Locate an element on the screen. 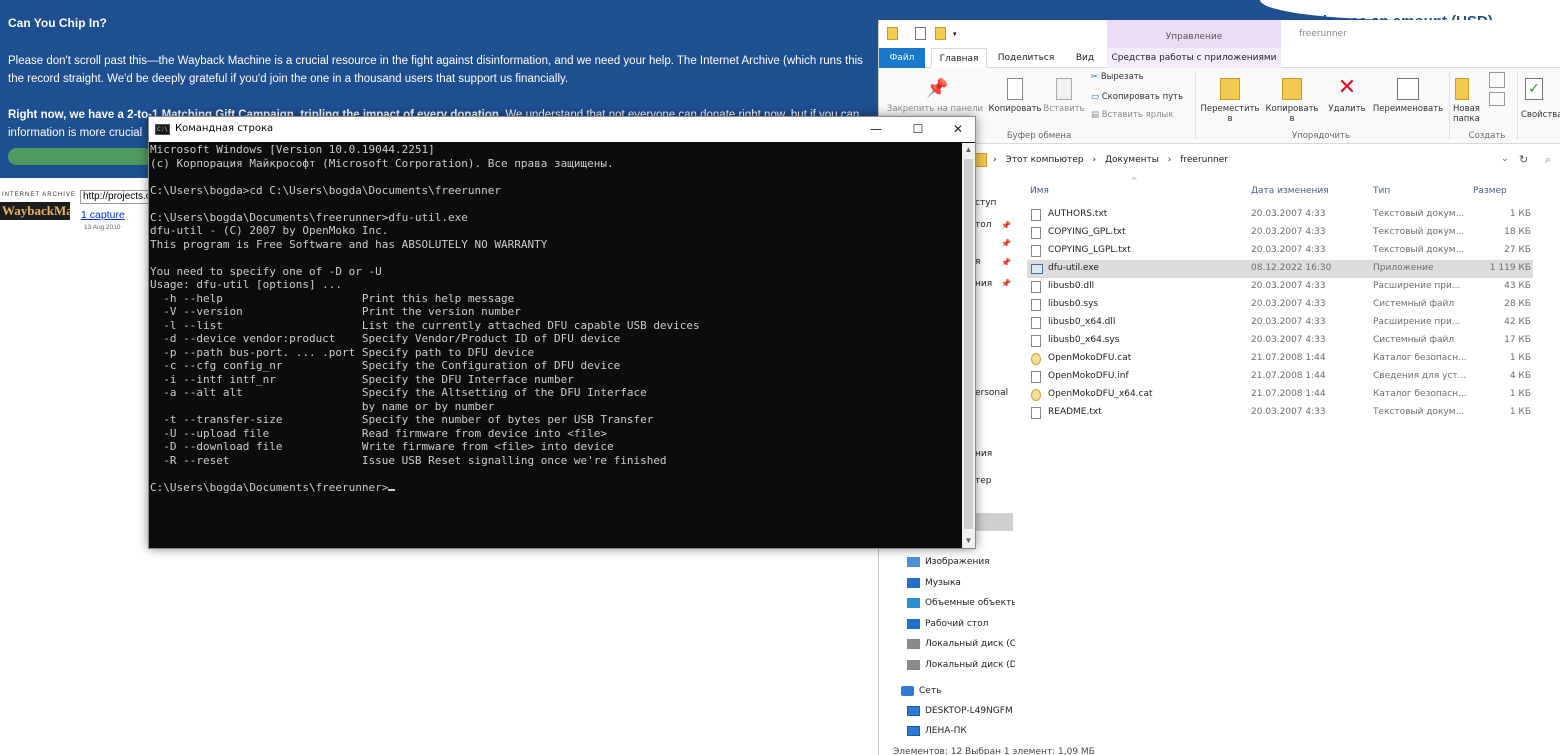  move-to-button: Переместить в is located at coordinates (1230, 100).